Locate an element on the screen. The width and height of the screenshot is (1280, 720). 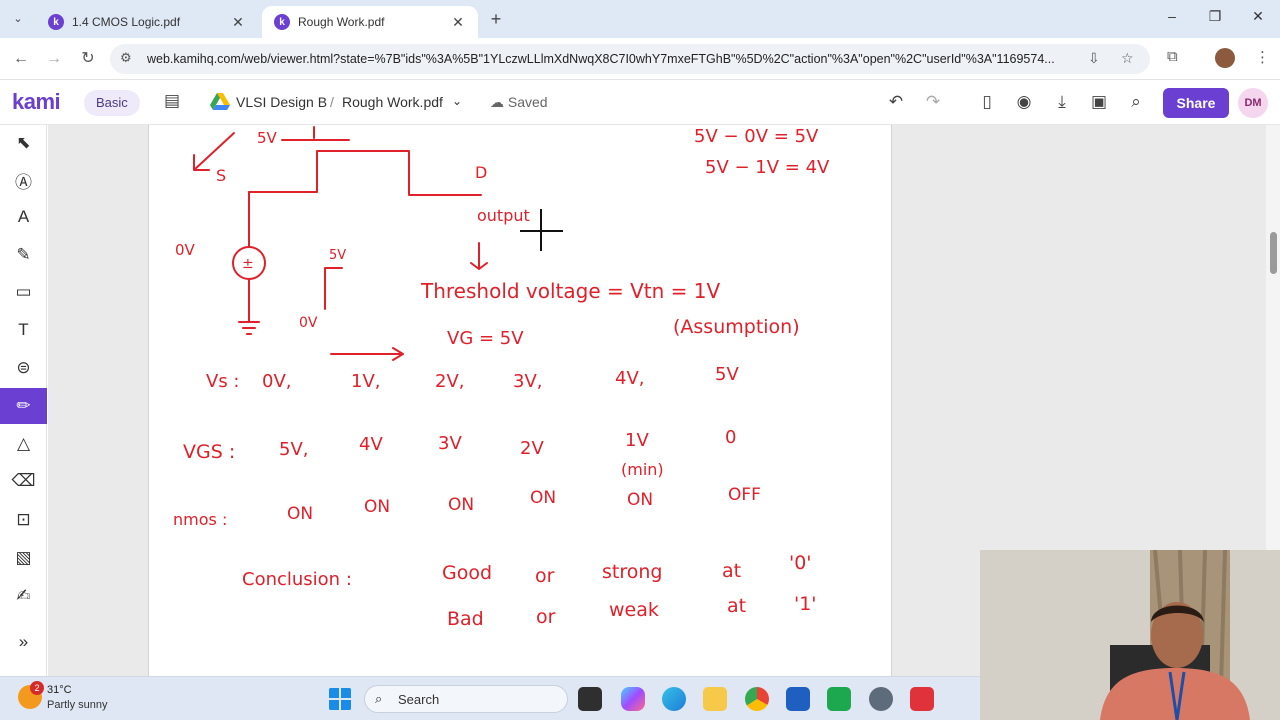
weather-condition: Partly sunny is located at coordinates (77, 705).